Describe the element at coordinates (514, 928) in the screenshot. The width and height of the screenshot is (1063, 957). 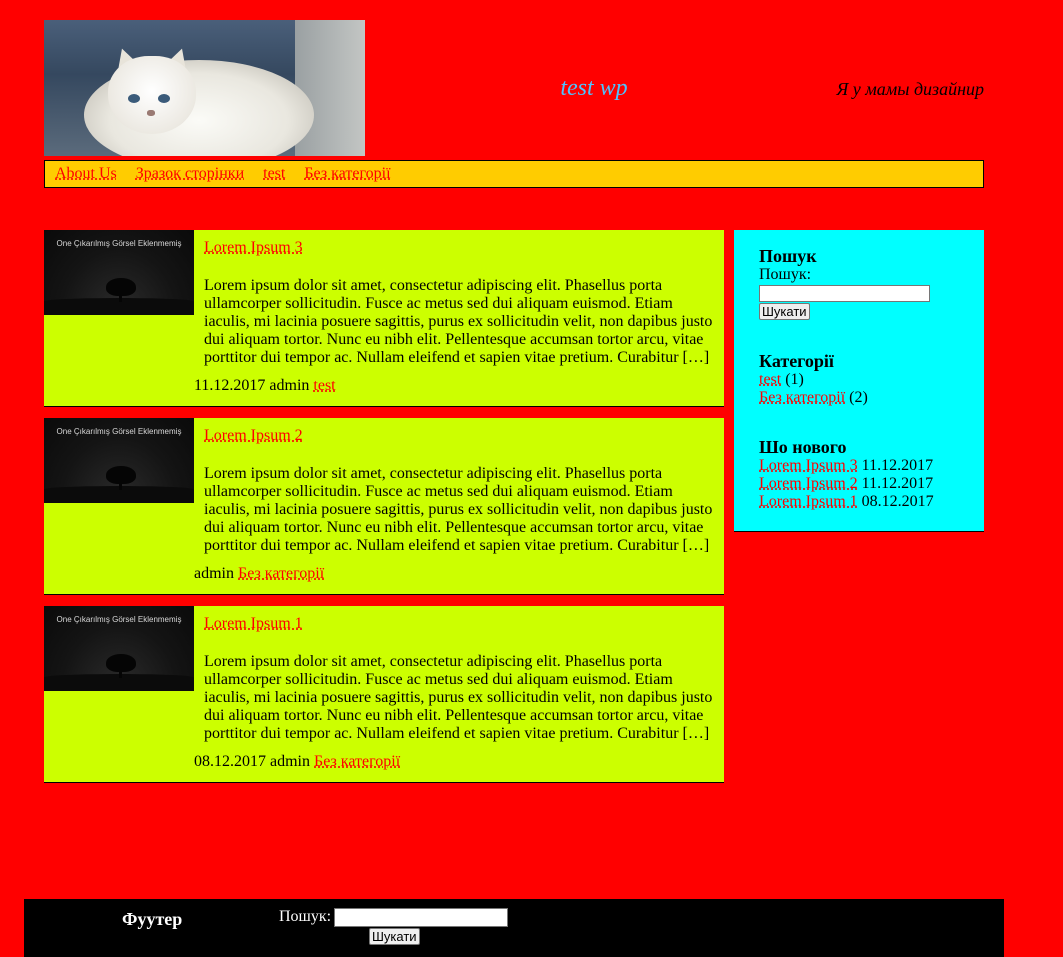
I see `site-footer: Фуутер Пошук: Шукати` at that location.